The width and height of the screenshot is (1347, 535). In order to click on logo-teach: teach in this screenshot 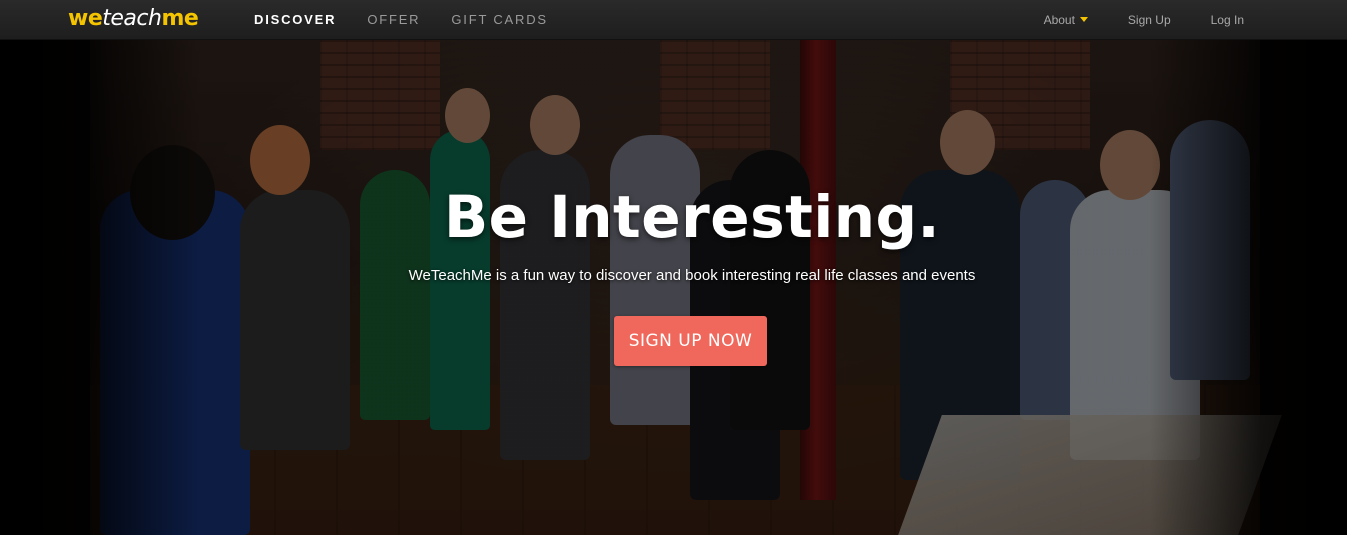, I will do `click(132, 18)`.